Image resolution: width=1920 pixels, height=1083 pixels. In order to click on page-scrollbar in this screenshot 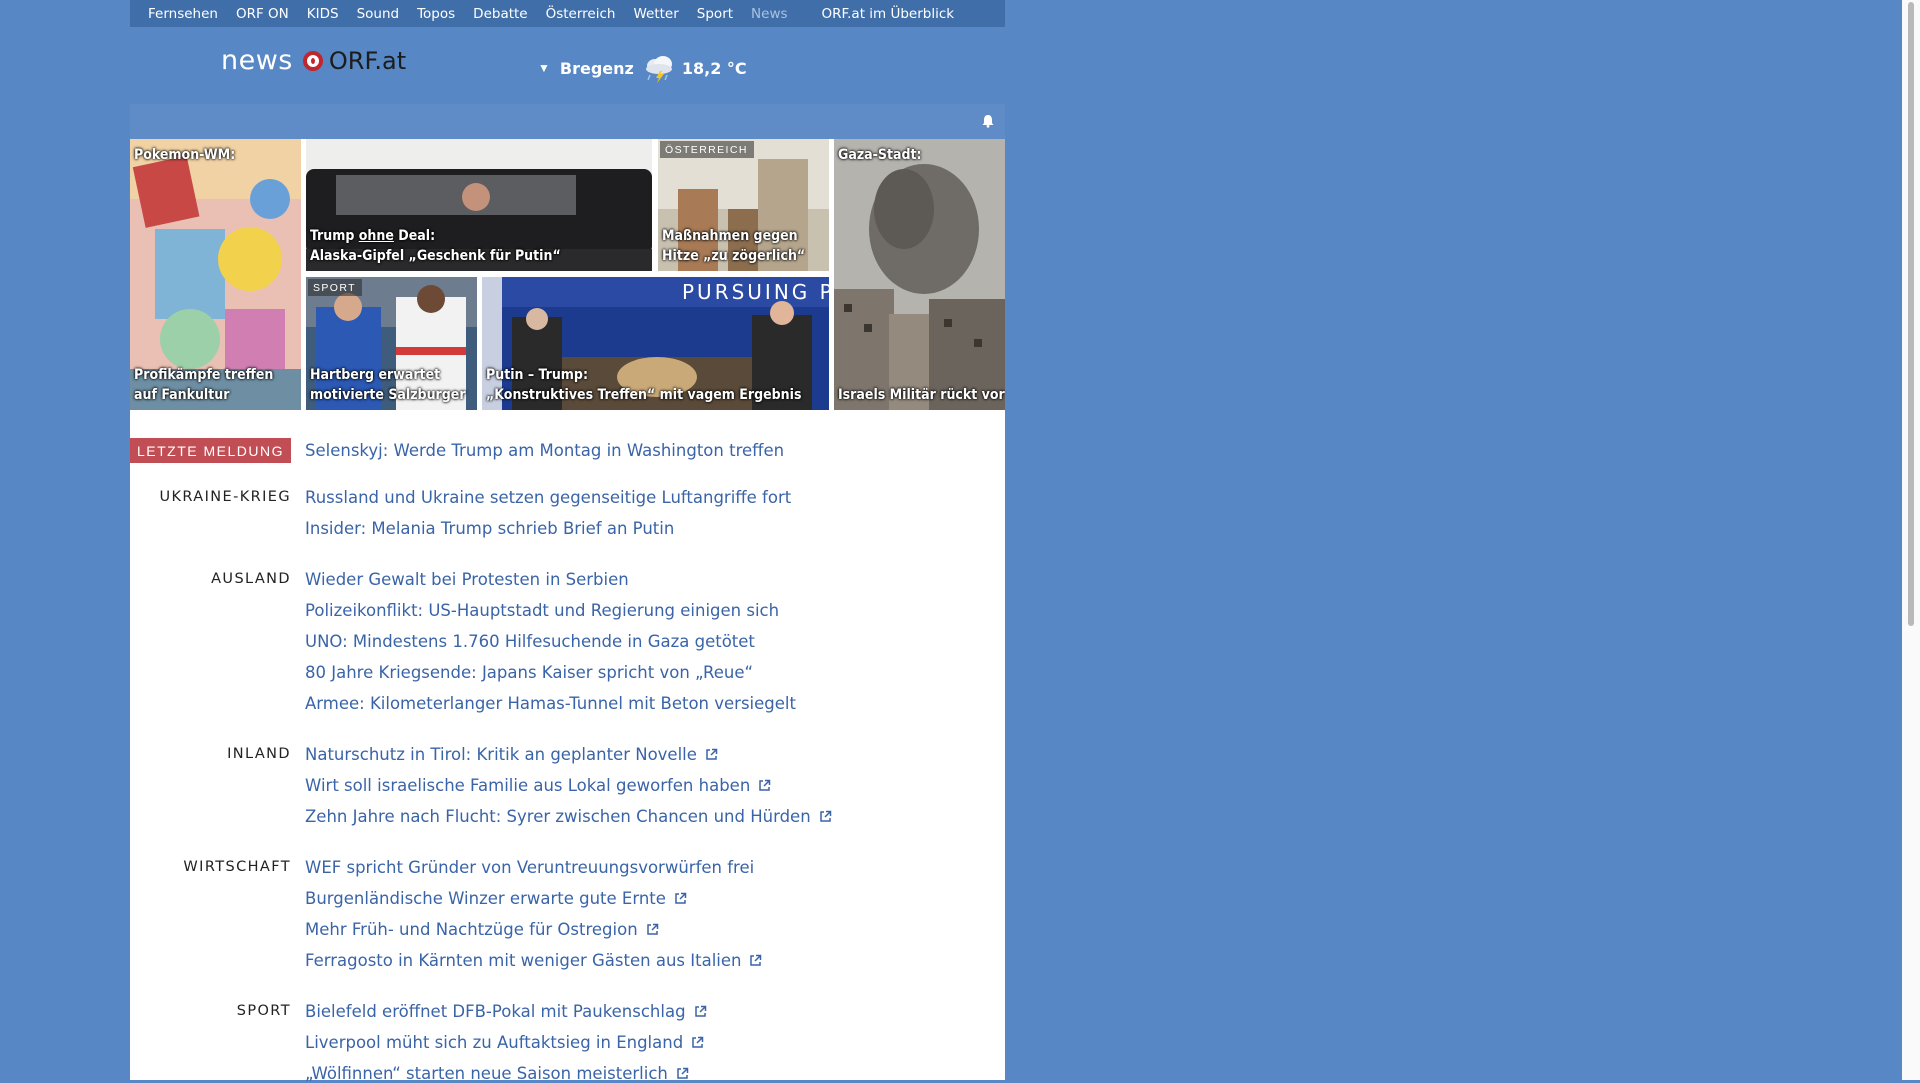, I will do `click(1911, 540)`.